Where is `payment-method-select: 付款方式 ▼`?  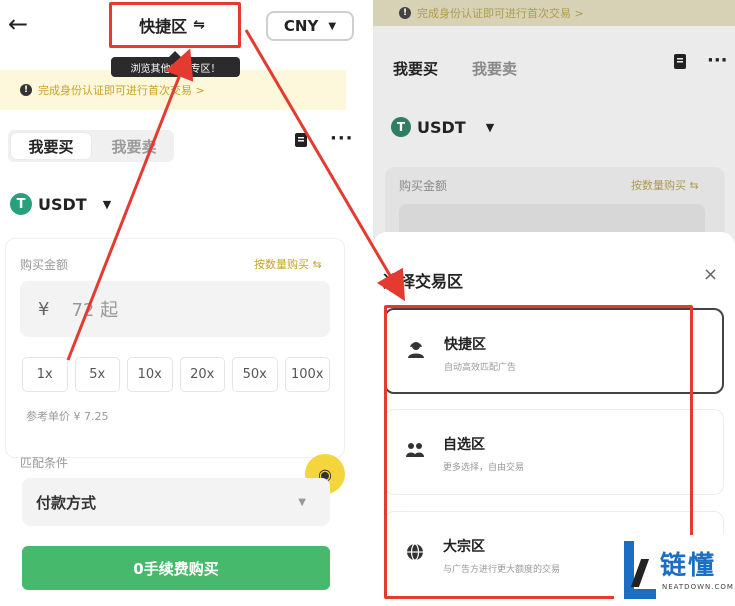 payment-method-select: 付款方式 ▼ is located at coordinates (176, 502).